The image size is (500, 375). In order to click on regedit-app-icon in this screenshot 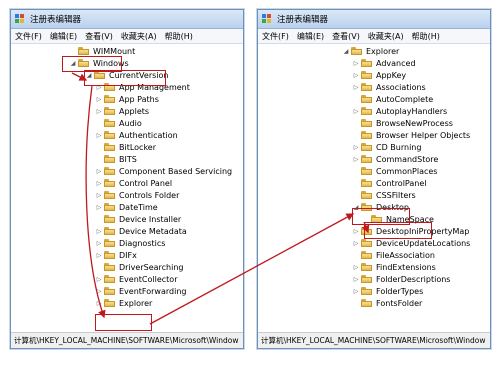, I will do `click(267, 19)`.